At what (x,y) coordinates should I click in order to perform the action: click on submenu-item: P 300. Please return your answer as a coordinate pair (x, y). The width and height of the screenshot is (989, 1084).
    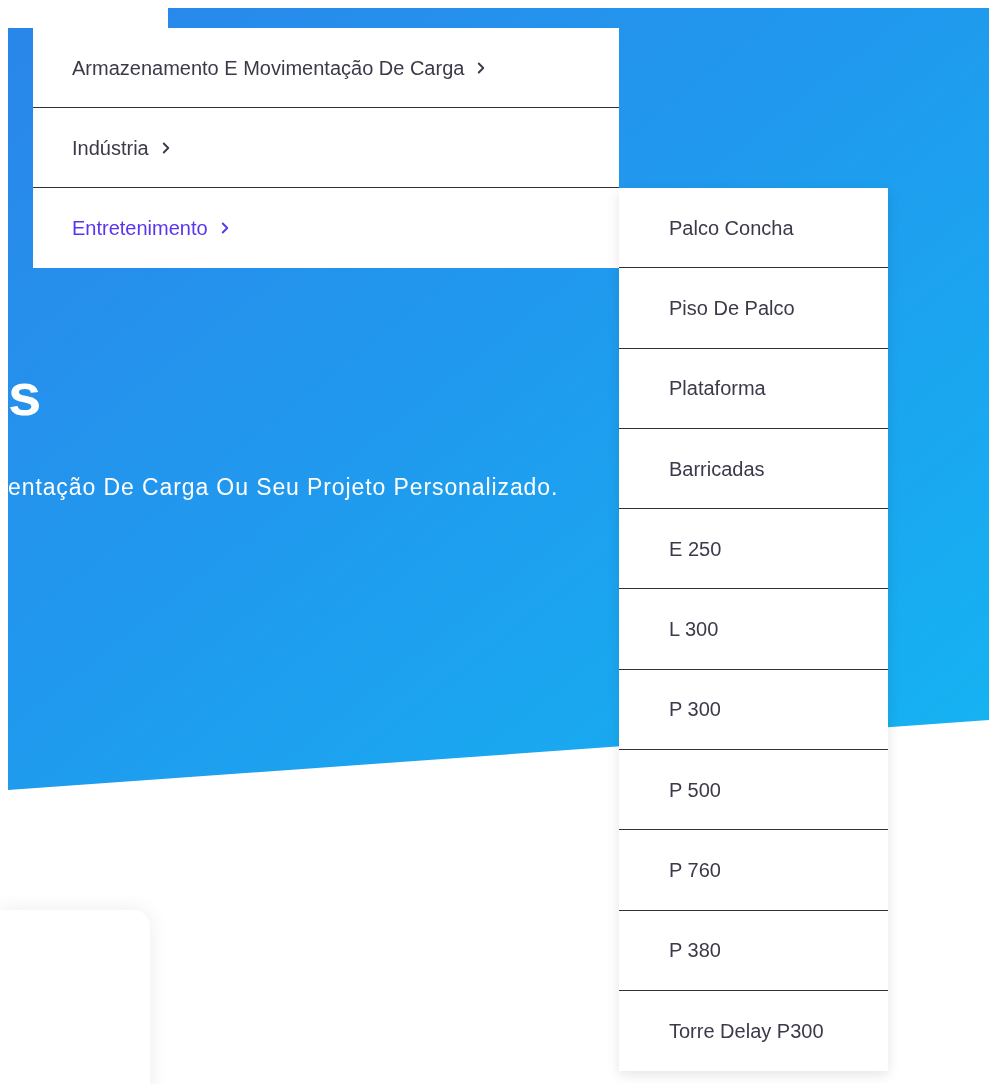
    Looking at the image, I should click on (753, 710).